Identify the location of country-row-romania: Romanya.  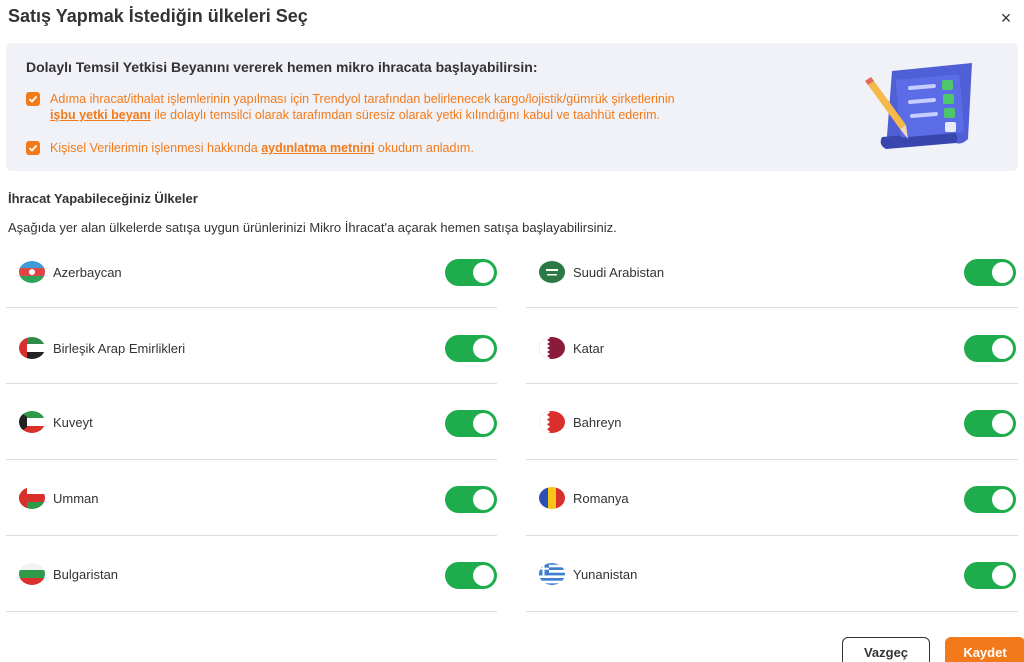
(772, 498).